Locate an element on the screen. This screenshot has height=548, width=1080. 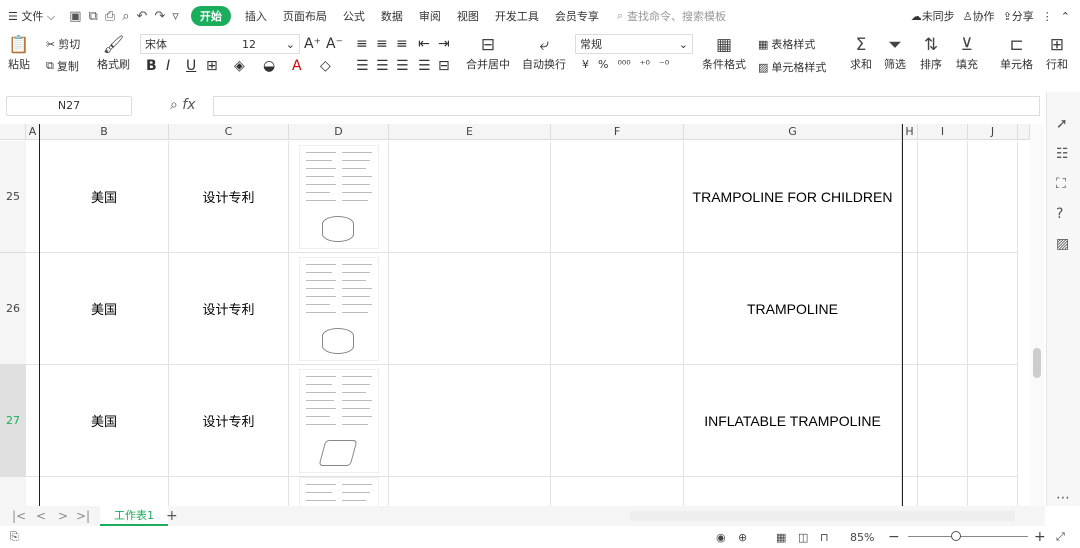
settings-sliders-icon: ☷ is located at coordinates (1062, 154).